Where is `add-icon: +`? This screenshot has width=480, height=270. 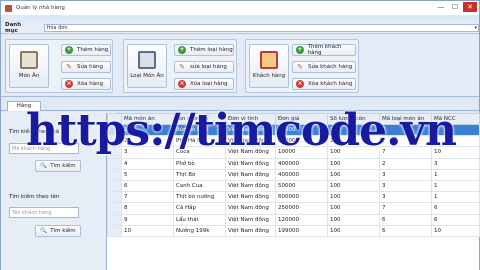 add-icon: + is located at coordinates (69, 50).